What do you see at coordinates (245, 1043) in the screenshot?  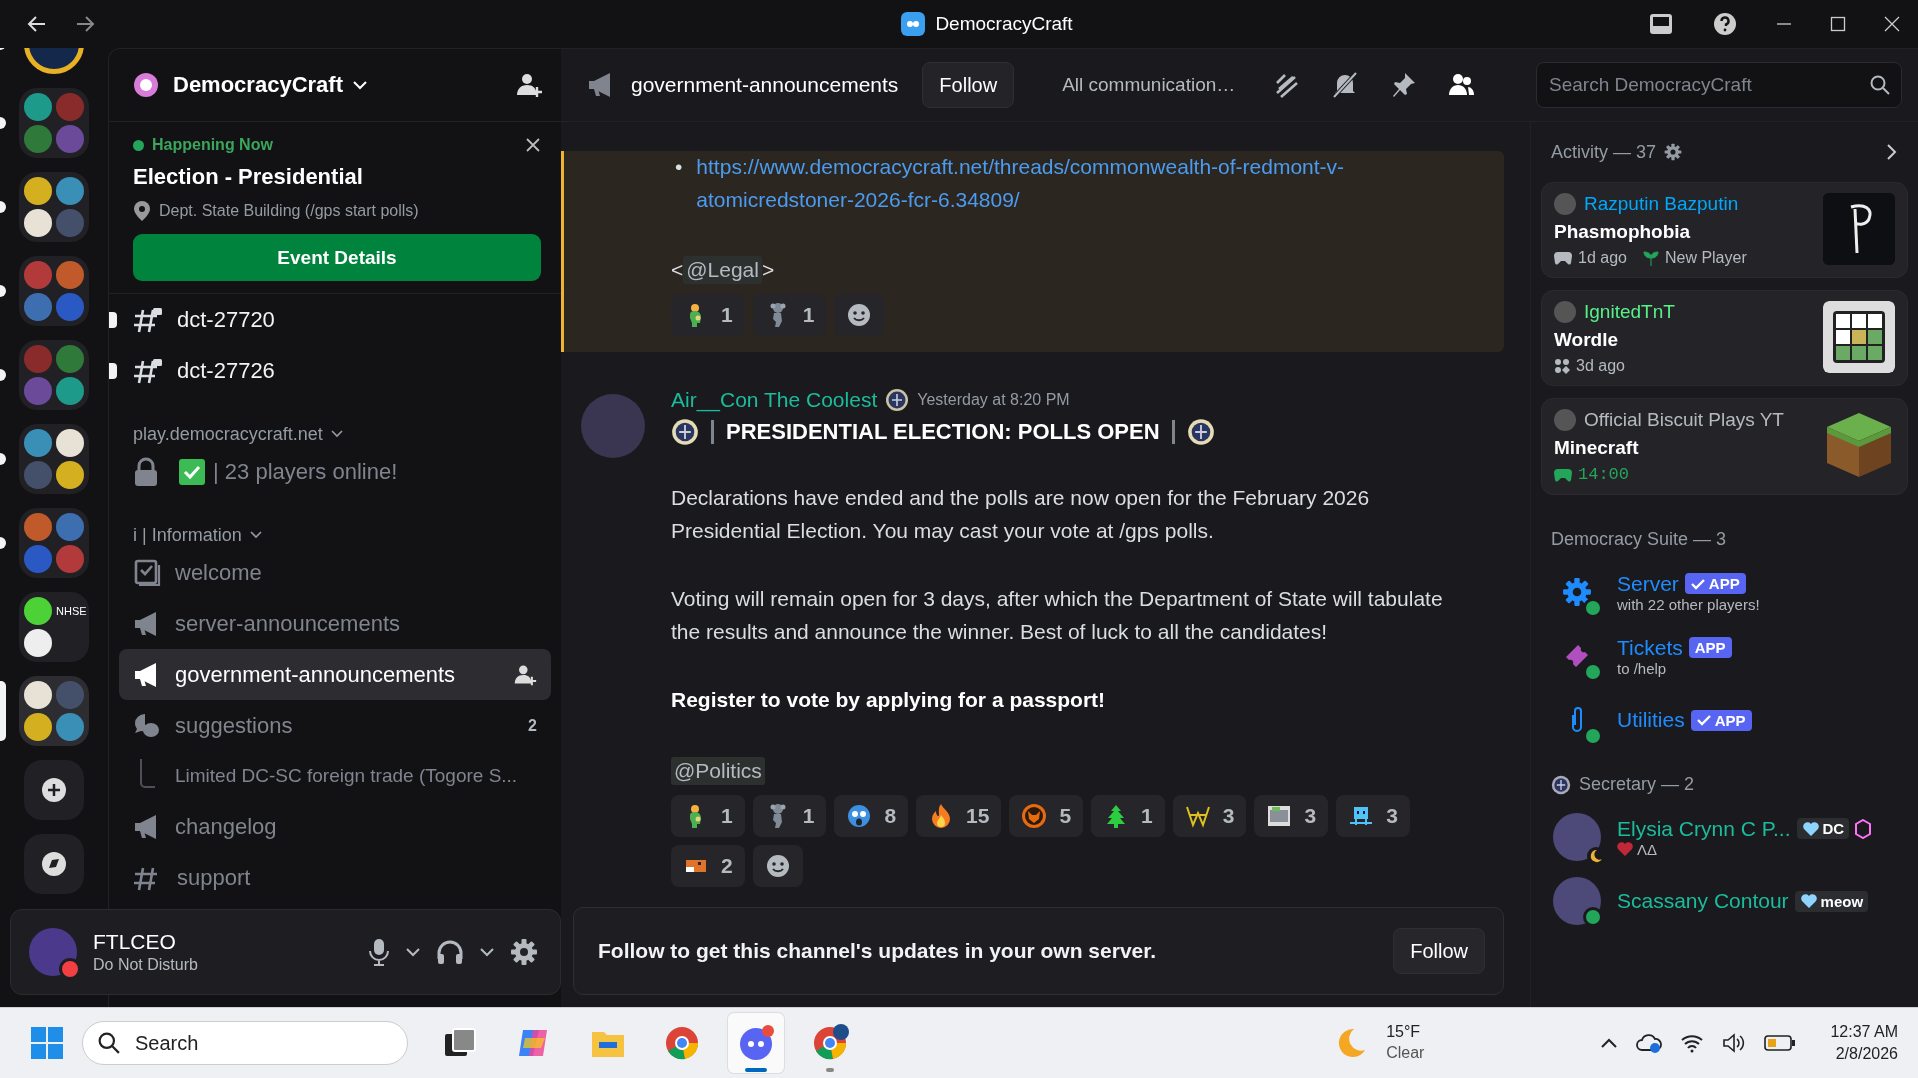 I see `taskbar-search-field: Search` at bounding box center [245, 1043].